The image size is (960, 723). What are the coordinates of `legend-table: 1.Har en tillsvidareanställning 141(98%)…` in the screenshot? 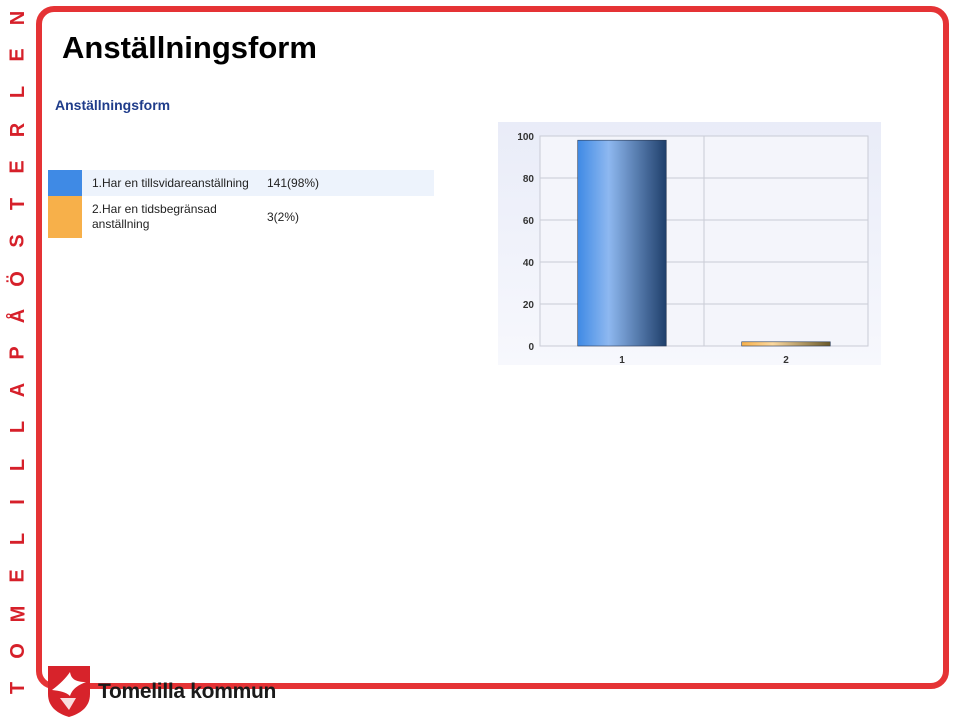 It's located at (241, 204).